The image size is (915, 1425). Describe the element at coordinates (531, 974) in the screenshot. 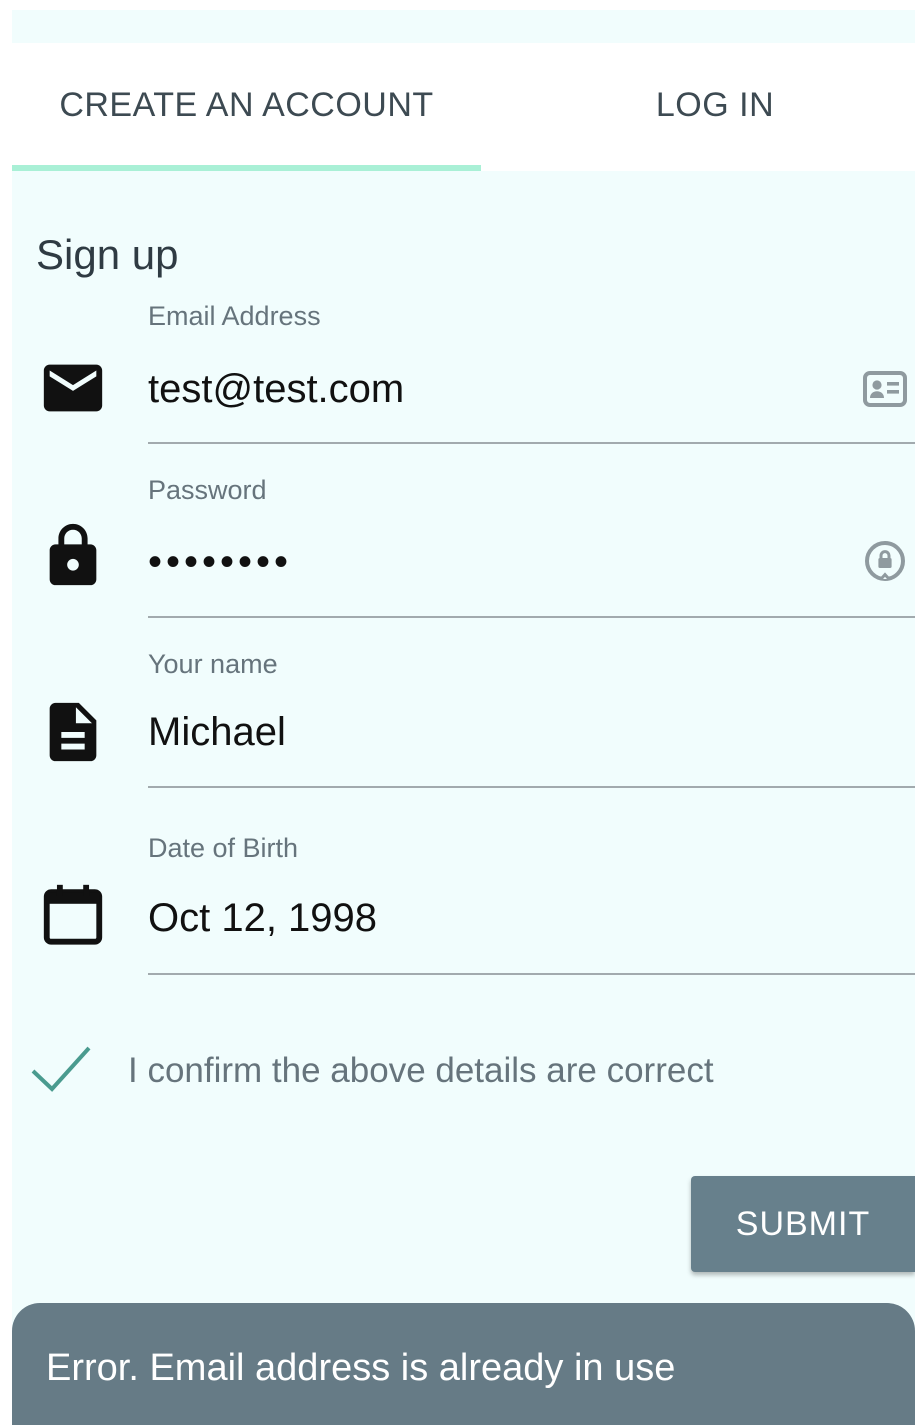

I see `dob-underline` at that location.